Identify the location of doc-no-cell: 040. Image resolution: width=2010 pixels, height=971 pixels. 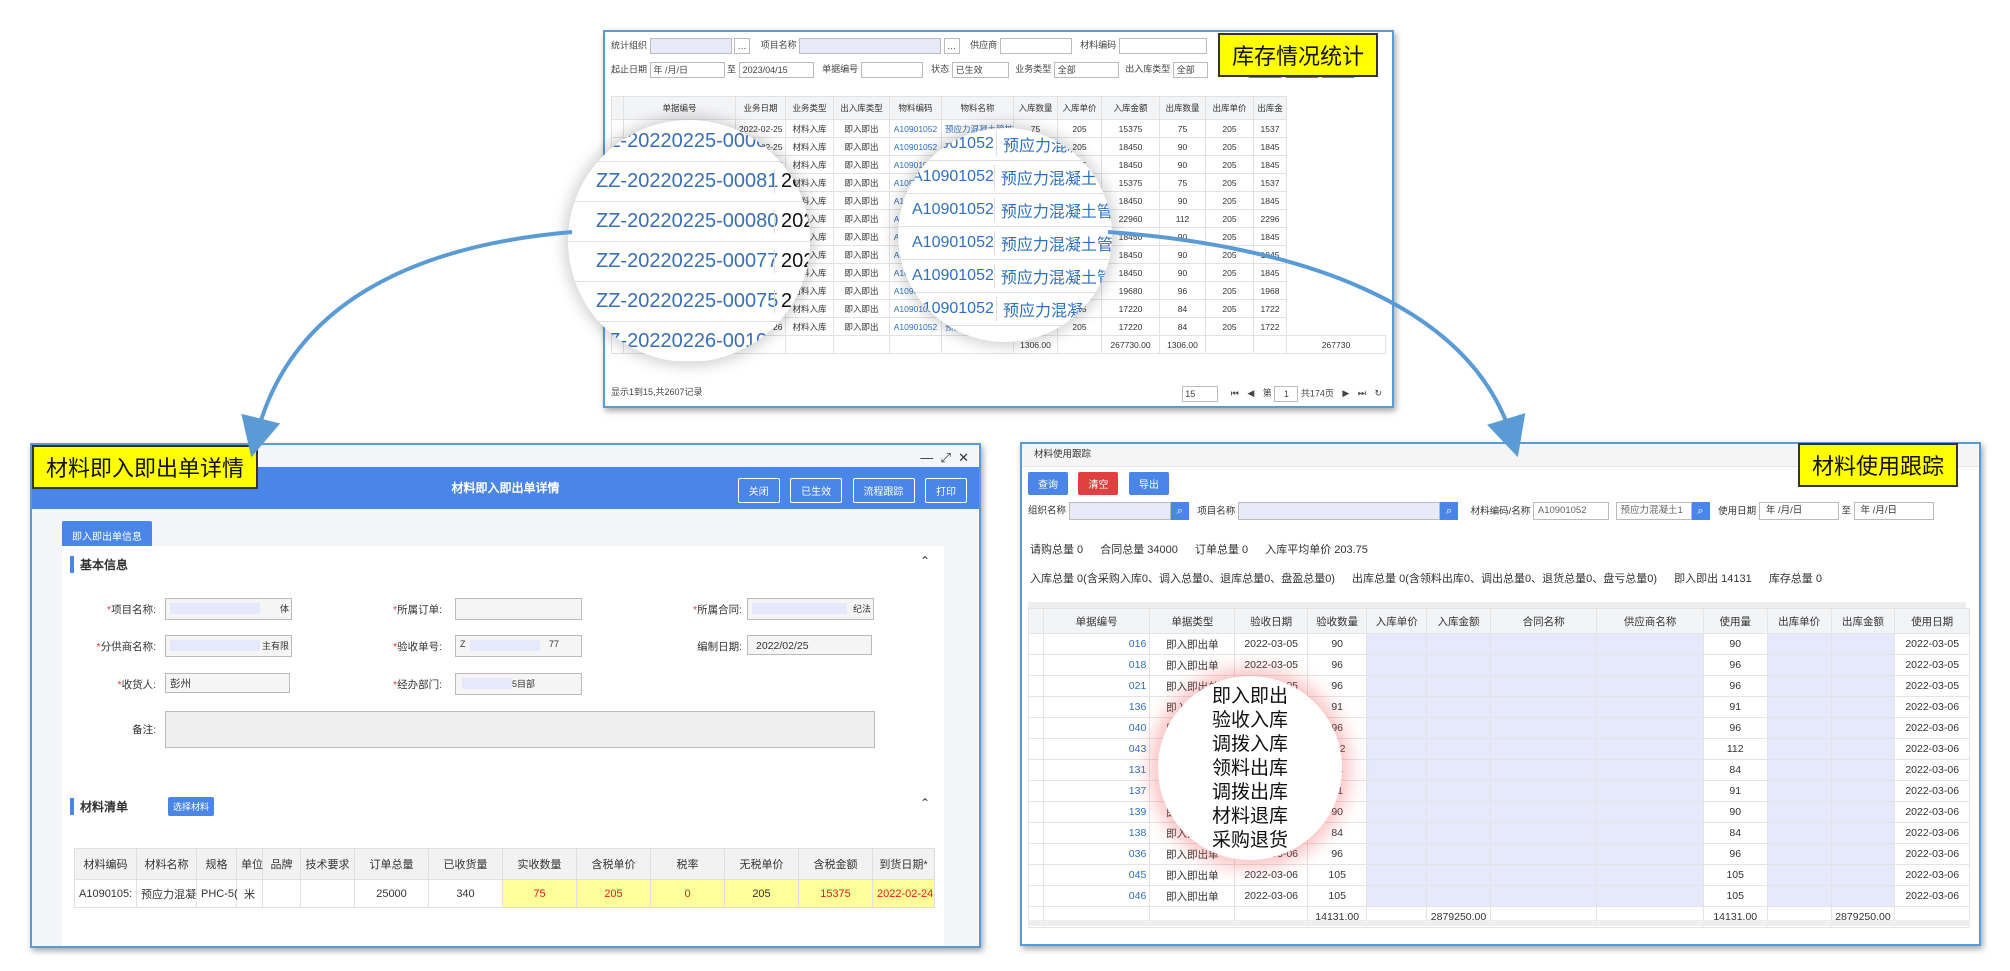
(1096, 728).